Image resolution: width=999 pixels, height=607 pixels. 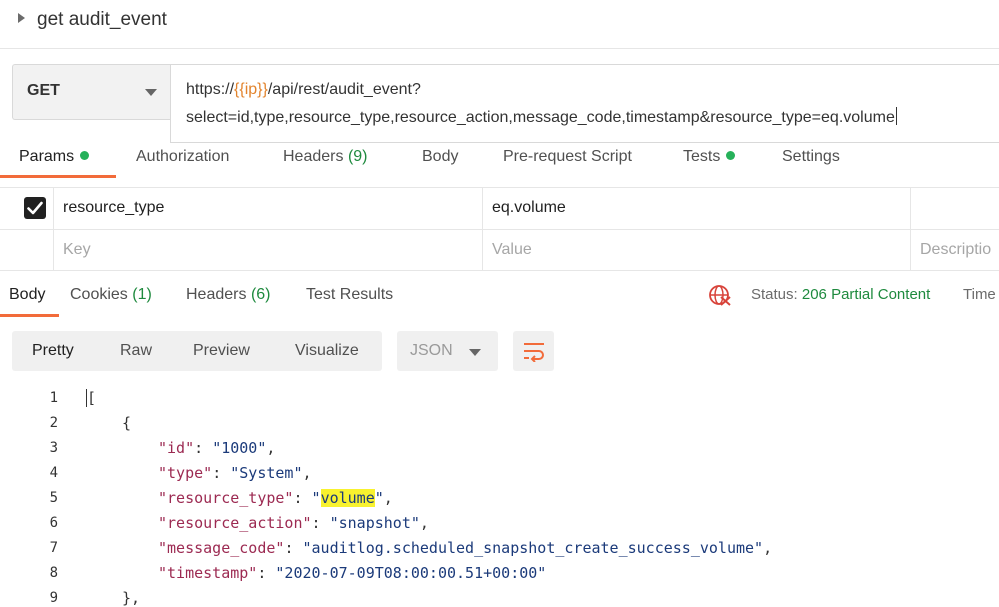 What do you see at coordinates (21, 18) in the screenshot?
I see `caret-right-icon` at bounding box center [21, 18].